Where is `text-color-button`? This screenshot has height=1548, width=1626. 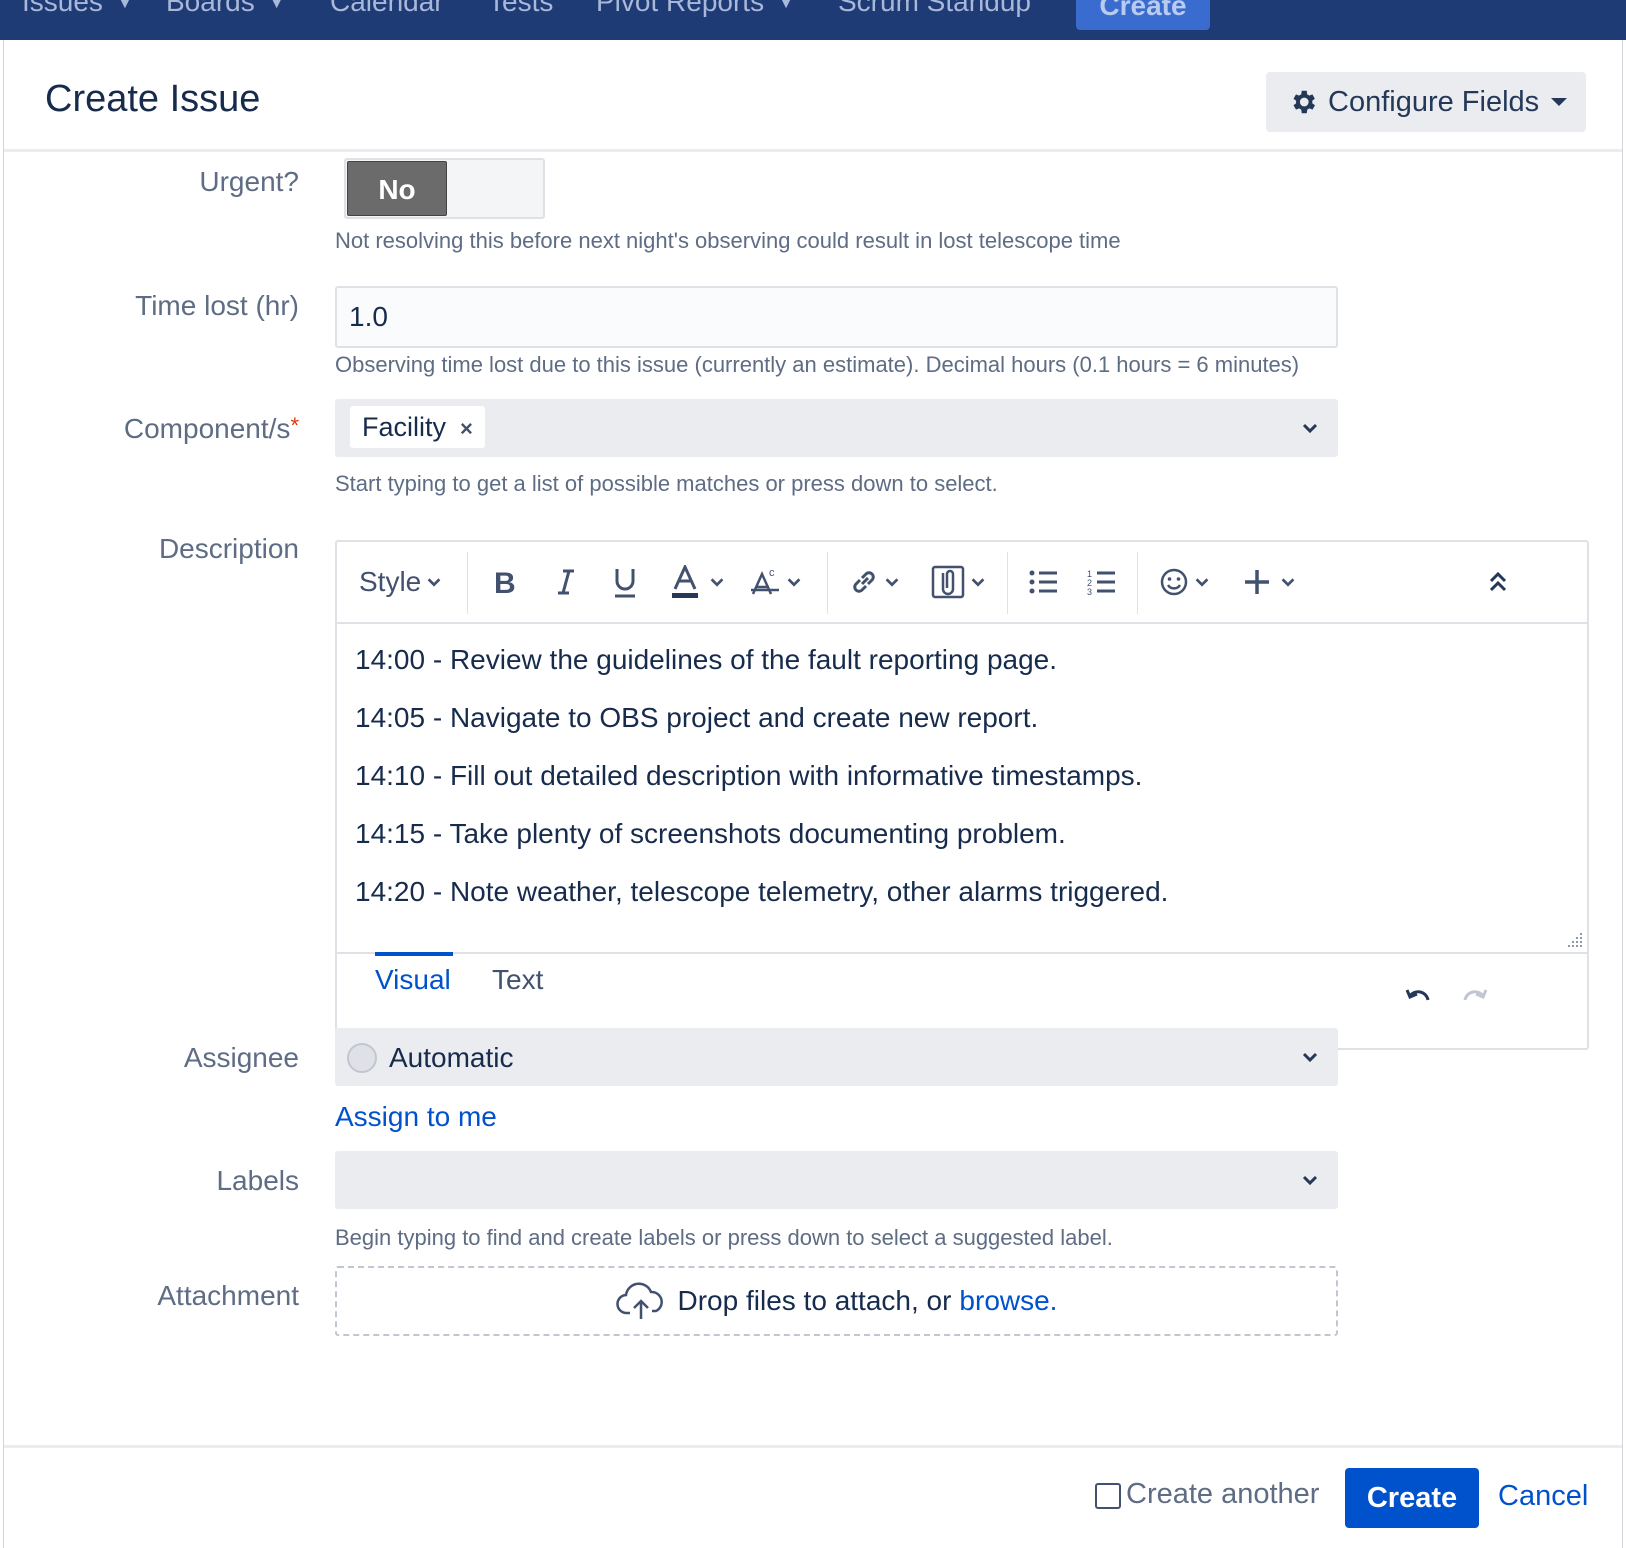
text-color-button is located at coordinates (698, 582).